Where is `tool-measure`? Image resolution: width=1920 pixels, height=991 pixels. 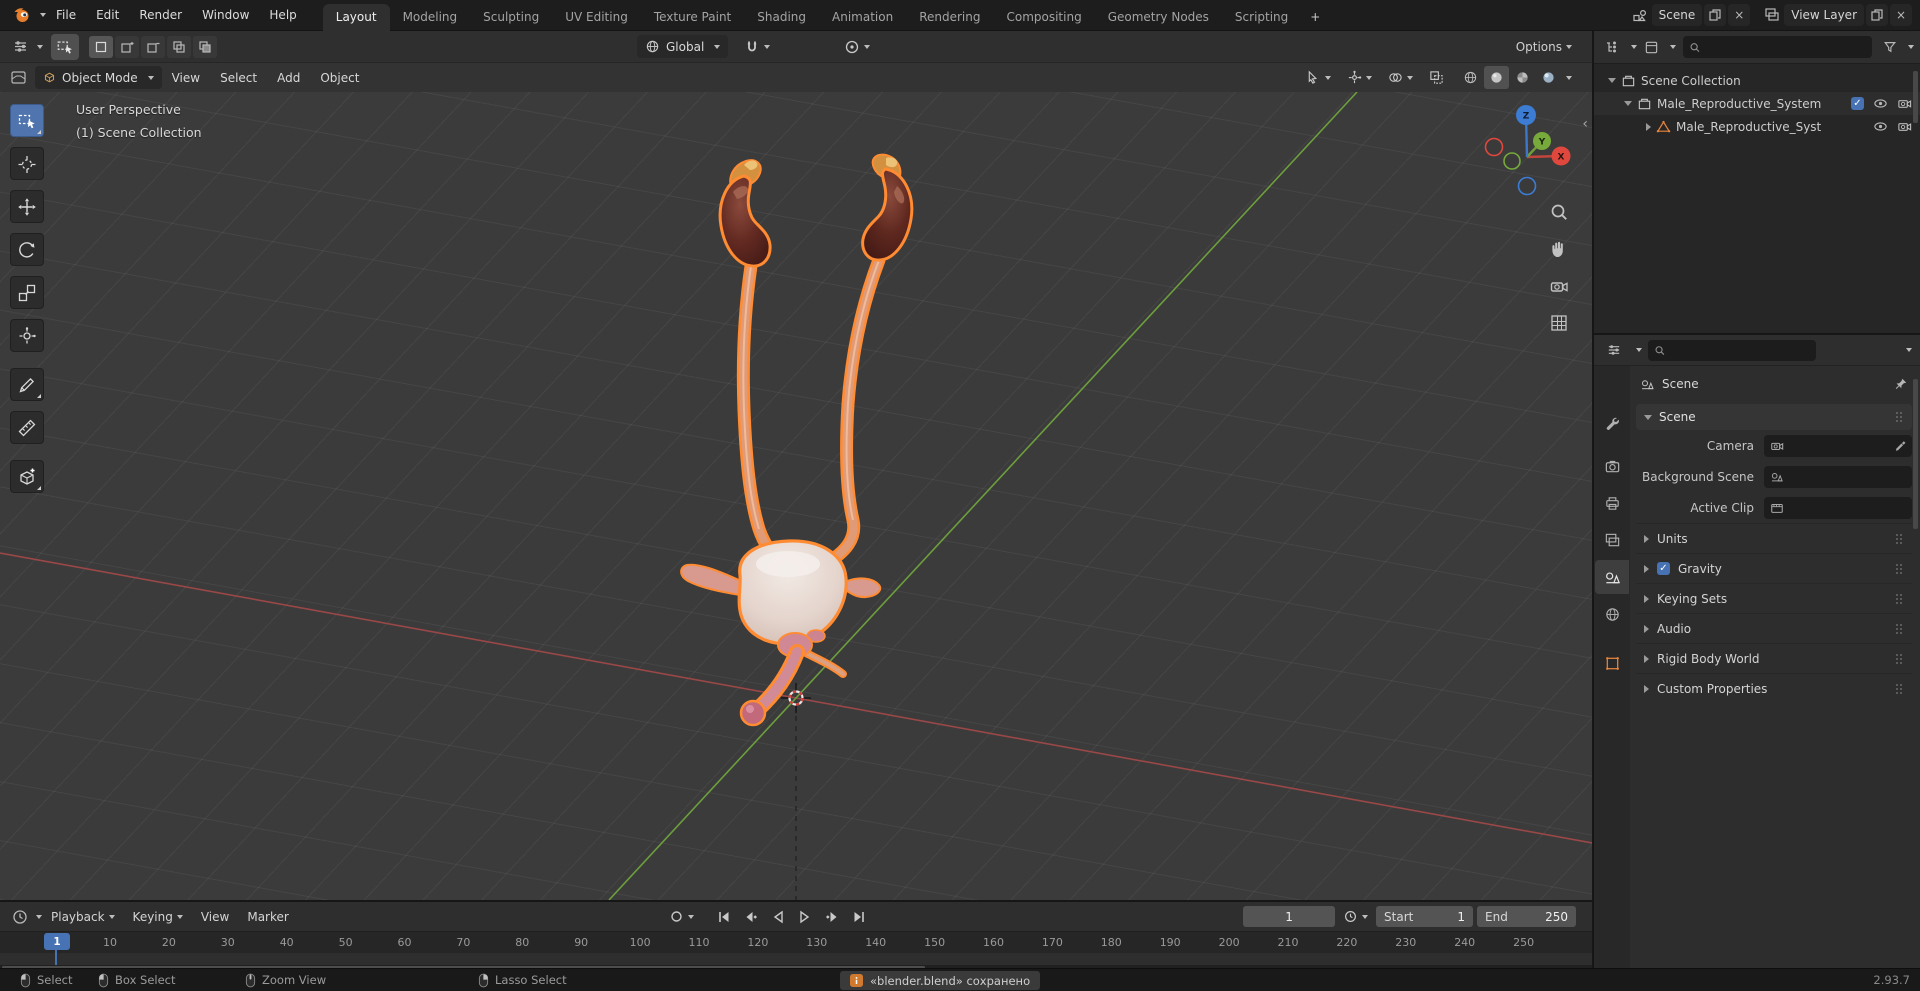 tool-measure is located at coordinates (27, 427).